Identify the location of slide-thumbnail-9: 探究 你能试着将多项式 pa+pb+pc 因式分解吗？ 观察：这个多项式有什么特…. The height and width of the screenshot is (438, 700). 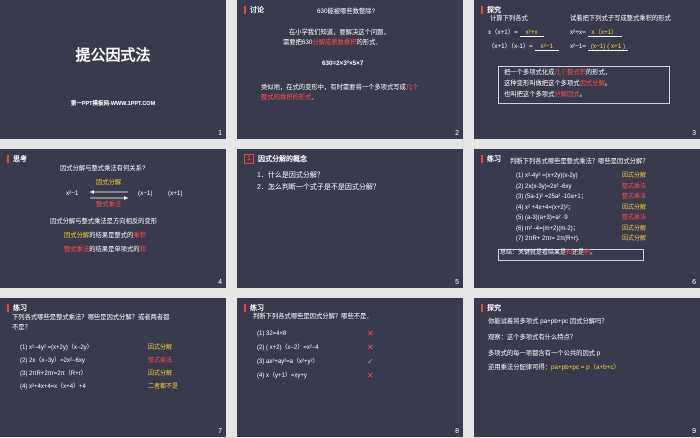
(587, 367).